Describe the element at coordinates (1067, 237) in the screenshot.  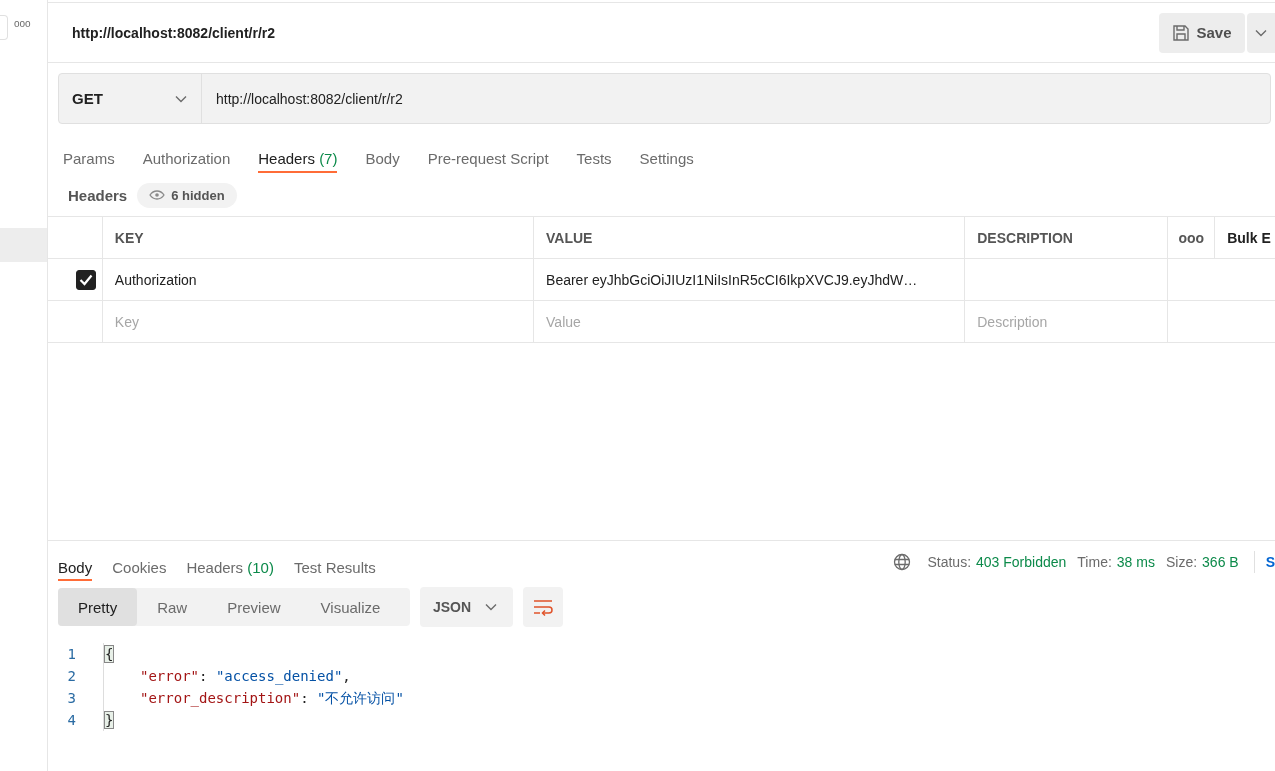
I see `column-header: DESCRIPTION` at that location.